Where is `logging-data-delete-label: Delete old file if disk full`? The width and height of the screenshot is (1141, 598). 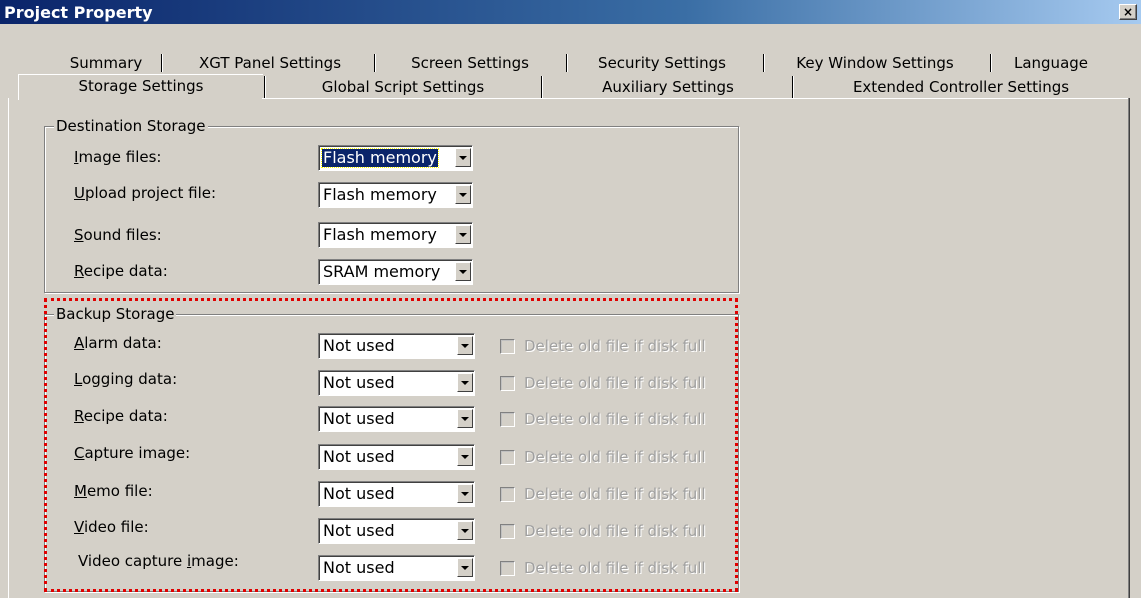
logging-data-delete-label: Delete old file if disk full is located at coordinates (615, 383).